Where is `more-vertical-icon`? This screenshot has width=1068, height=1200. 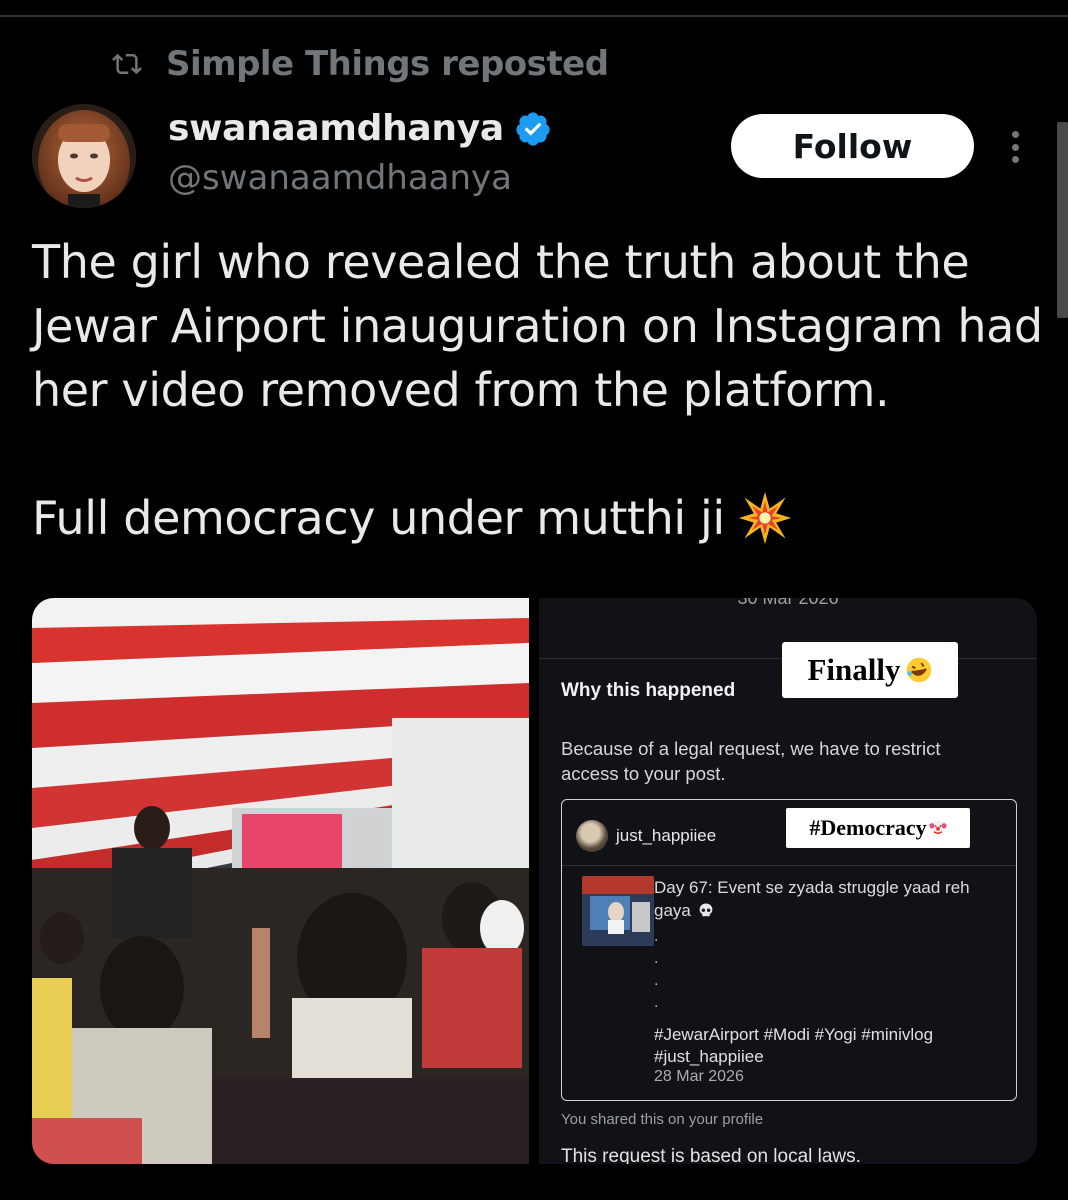
more-vertical-icon is located at coordinates (1015, 147).